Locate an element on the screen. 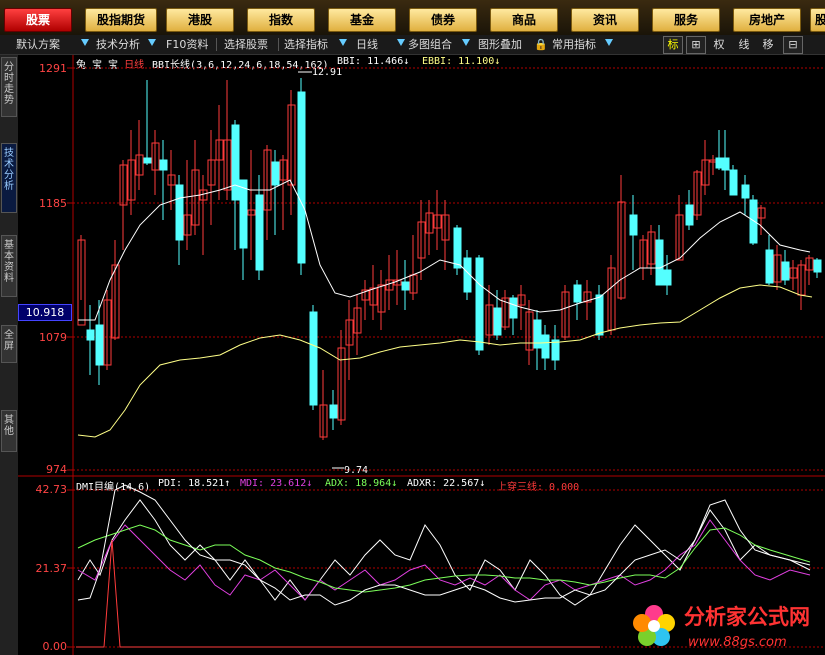 The image size is (825, 655). watermark-url: www.88gs.com is located at coordinates (737, 642).